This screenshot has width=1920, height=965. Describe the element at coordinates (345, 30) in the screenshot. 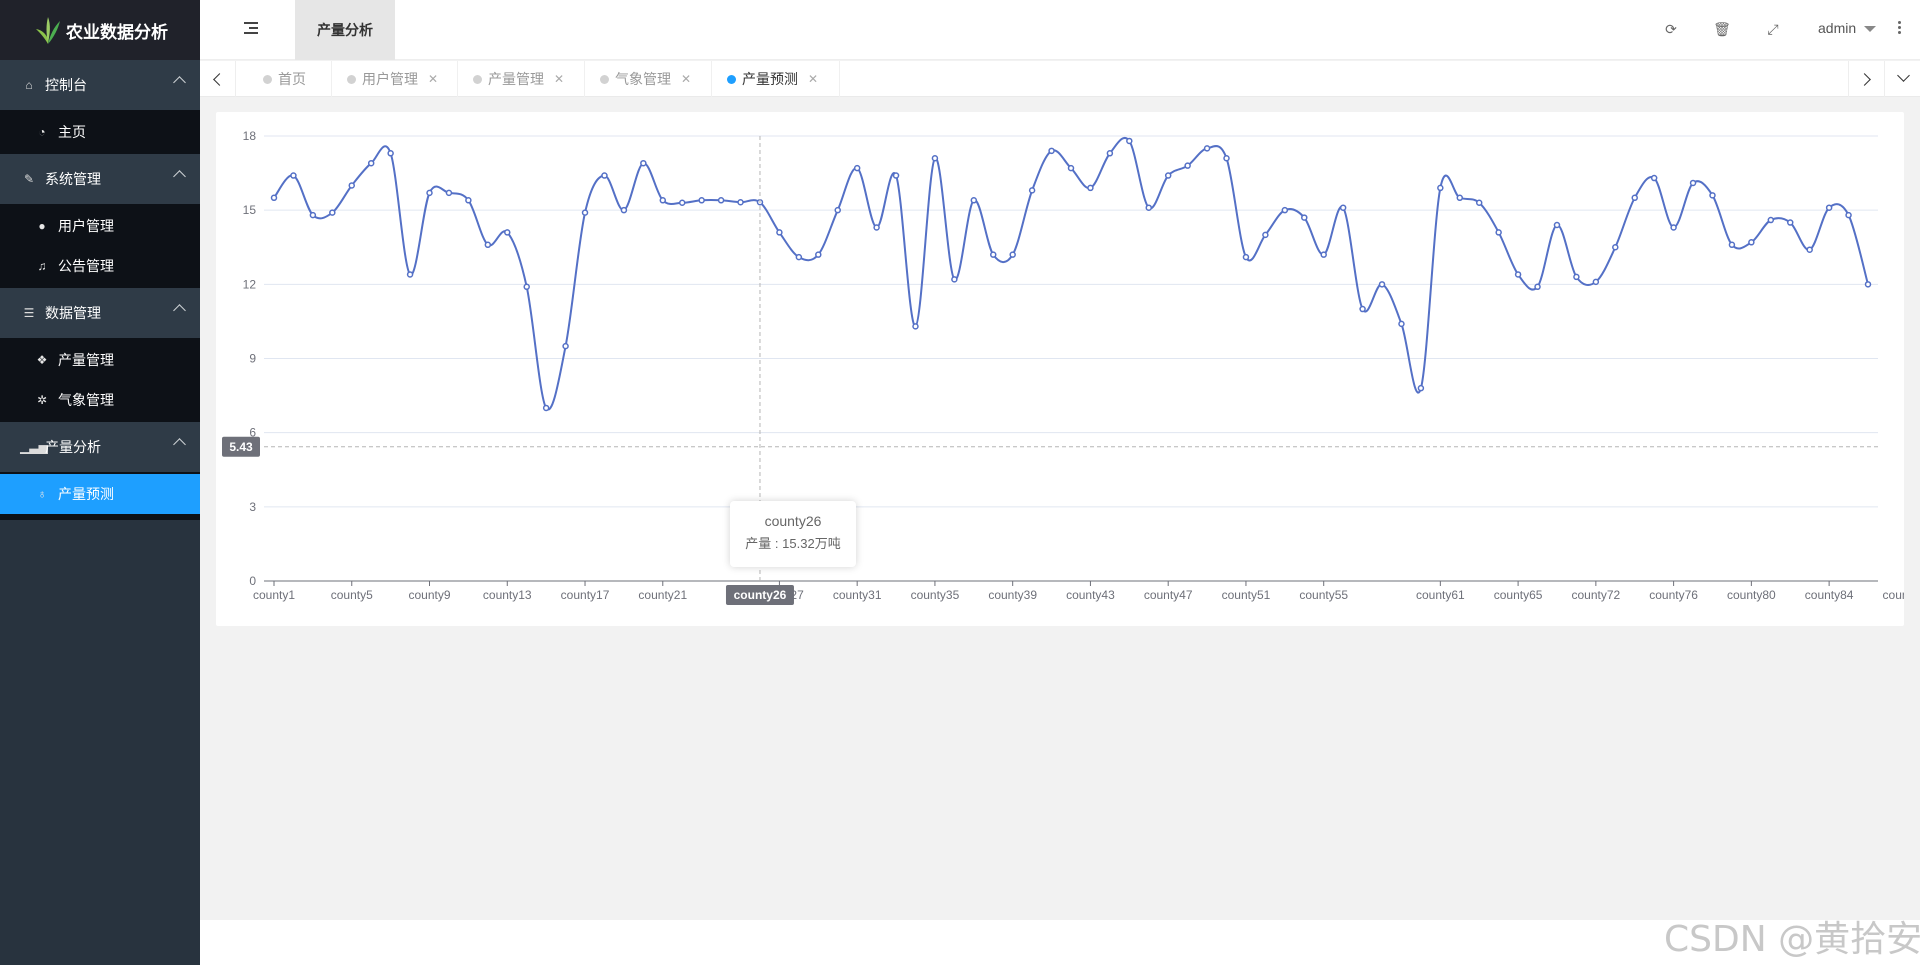

I see `header-active-tab: 产量分析` at that location.